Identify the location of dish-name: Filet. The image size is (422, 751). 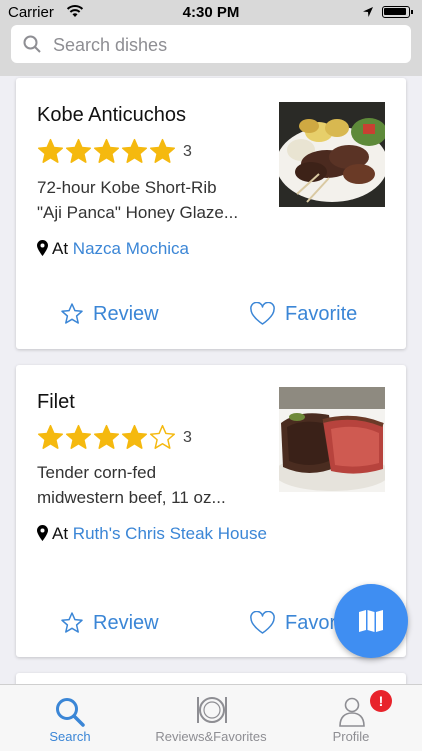
(56, 402).